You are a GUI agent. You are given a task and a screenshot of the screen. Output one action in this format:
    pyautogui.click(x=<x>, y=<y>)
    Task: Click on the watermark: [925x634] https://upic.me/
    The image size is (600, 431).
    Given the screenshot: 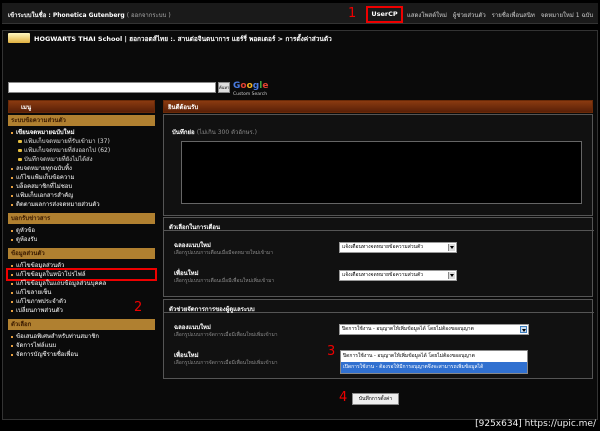 What is the action you would take?
    pyautogui.click(x=535, y=424)
    